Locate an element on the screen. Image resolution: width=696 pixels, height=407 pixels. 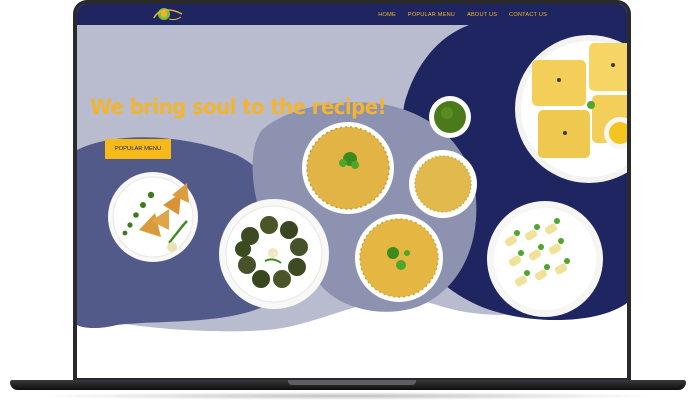
samosa-plate is located at coordinates (153, 217).